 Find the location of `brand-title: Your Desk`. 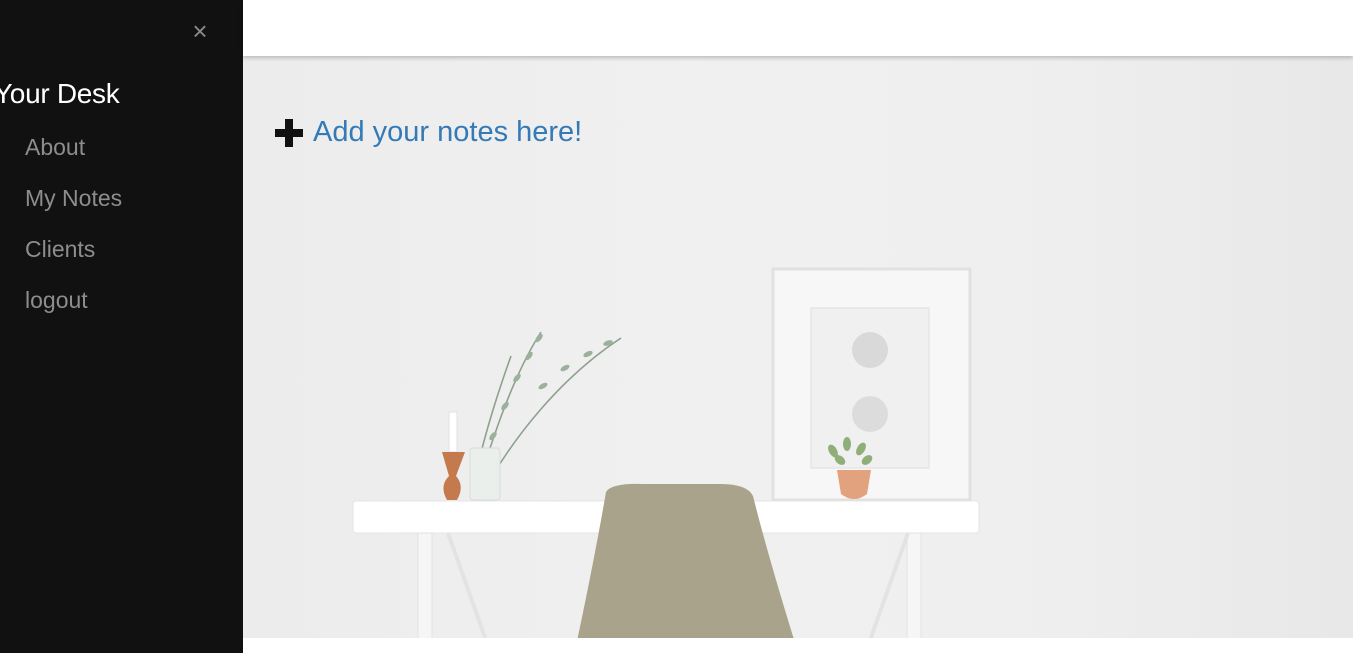

brand-title: Your Desk is located at coordinates (60, 93).